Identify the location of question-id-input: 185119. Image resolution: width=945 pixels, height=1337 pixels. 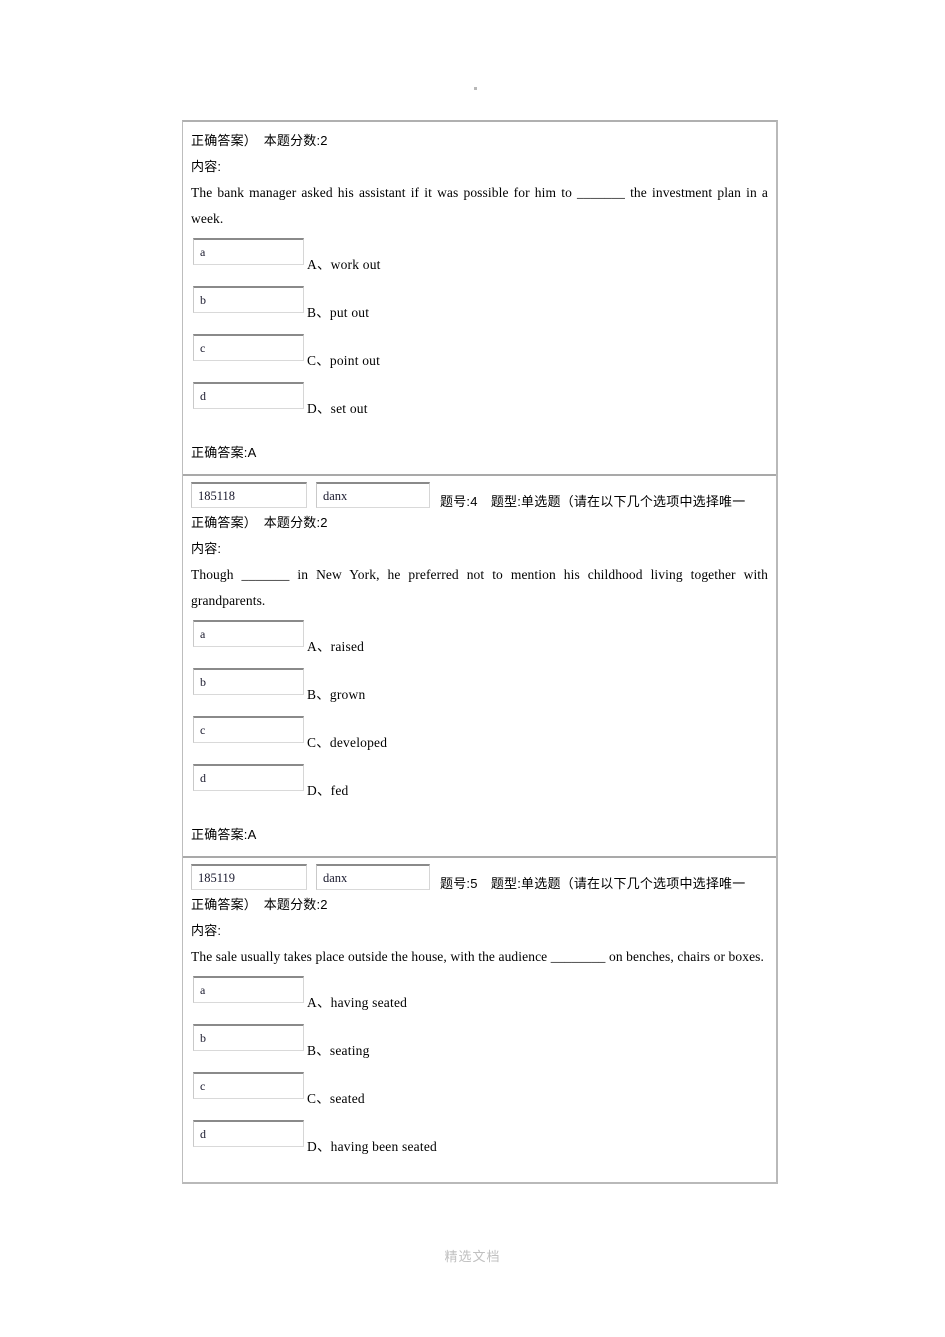
(249, 877).